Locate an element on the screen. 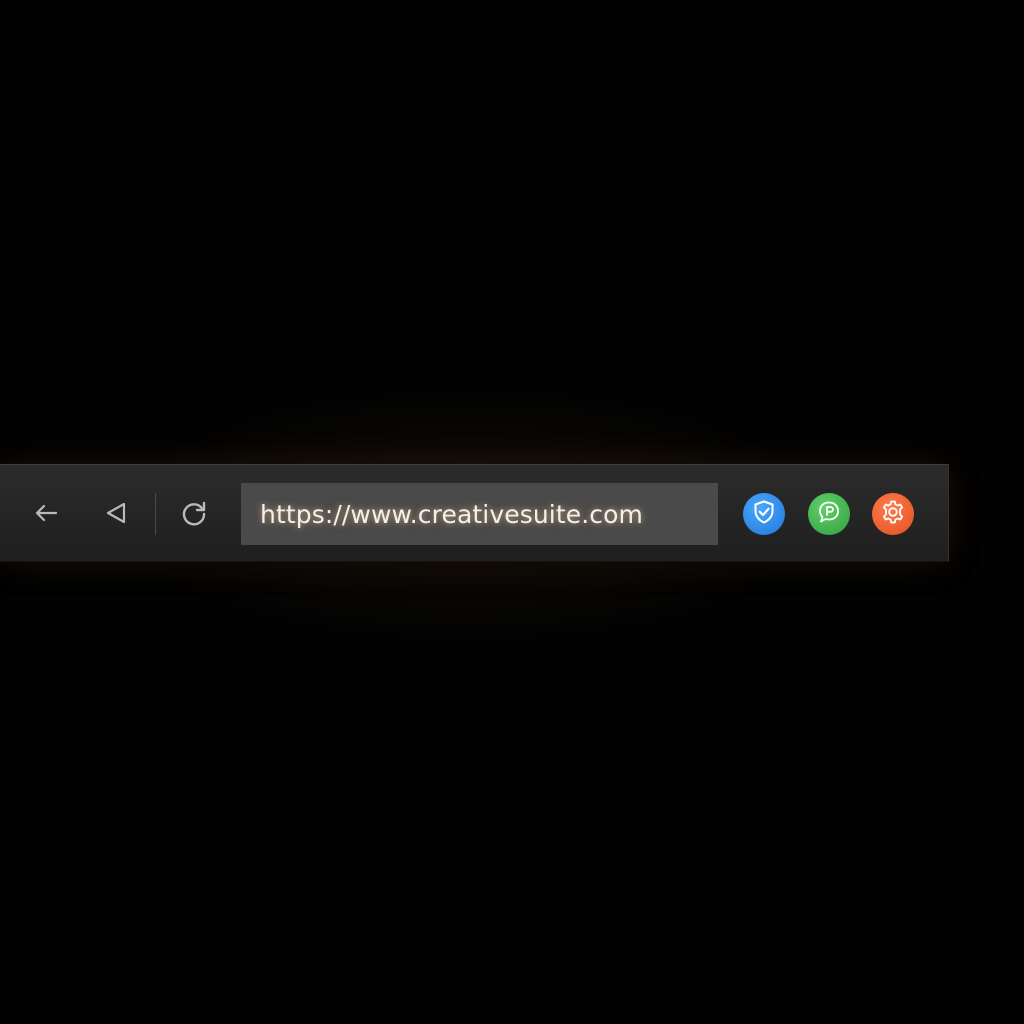  settings-extension-button is located at coordinates (893, 514).